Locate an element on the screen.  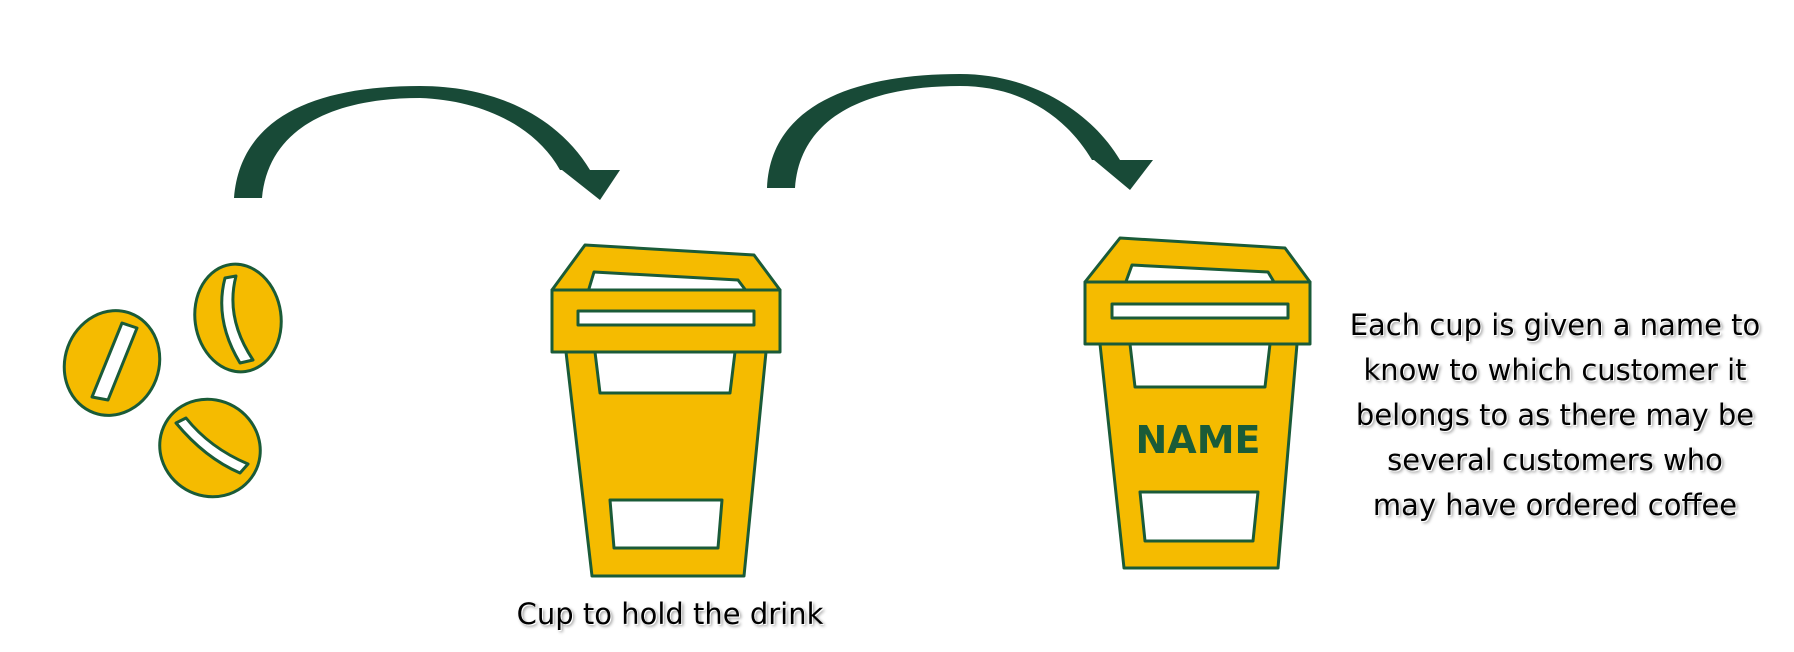
arrow-beans-to-cup is located at coordinates (427, 143).